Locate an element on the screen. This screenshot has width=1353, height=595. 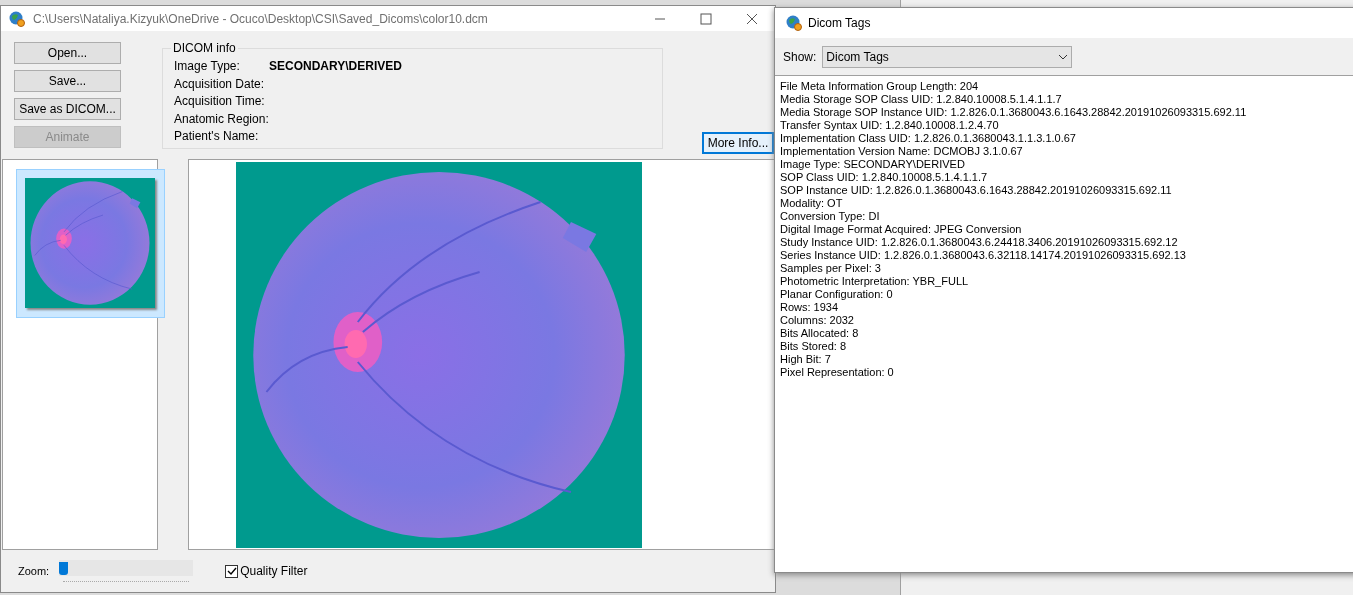
tag-line: Study Instance UID: 1.2.826.0.1.3680043.6.24418.3406.20191026093315.692.12 is located at coordinates (979, 242).